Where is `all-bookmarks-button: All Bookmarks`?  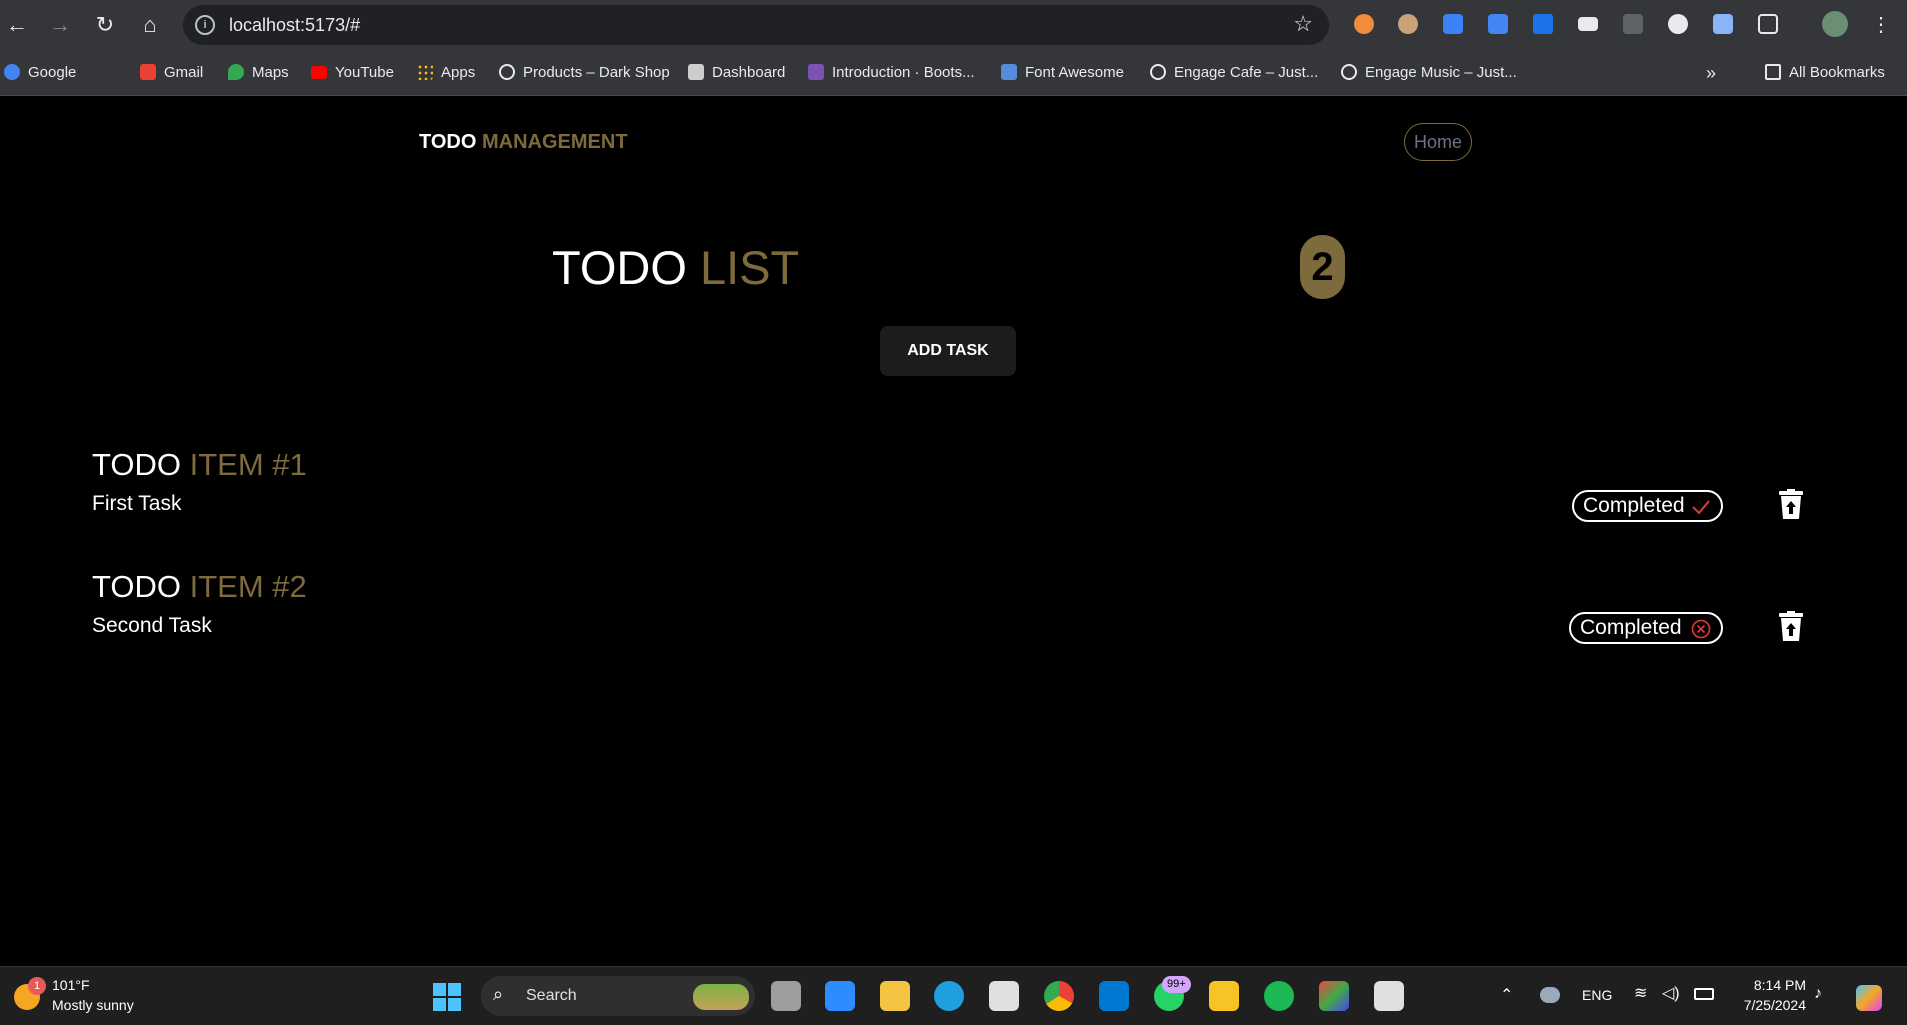 all-bookmarks-button: All Bookmarks is located at coordinates (1825, 73).